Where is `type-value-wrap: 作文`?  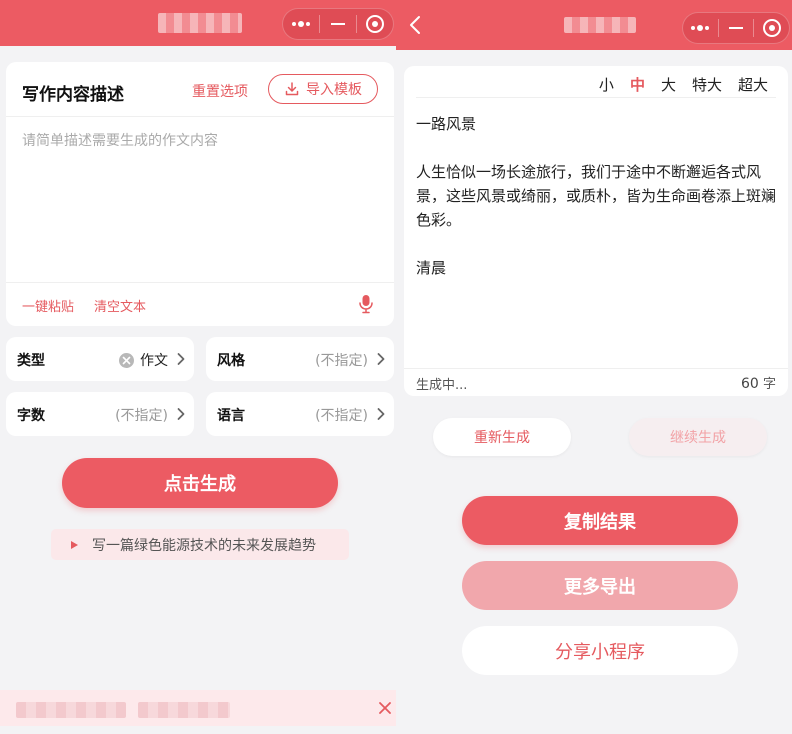
type-value-wrap: 作文 is located at coordinates (143, 360).